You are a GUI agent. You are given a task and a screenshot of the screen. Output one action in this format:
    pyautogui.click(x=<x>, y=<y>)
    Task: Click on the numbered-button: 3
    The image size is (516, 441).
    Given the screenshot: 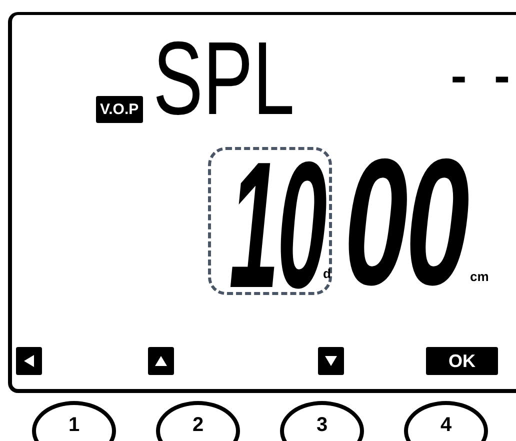 What is the action you would take?
    pyautogui.click(x=322, y=421)
    